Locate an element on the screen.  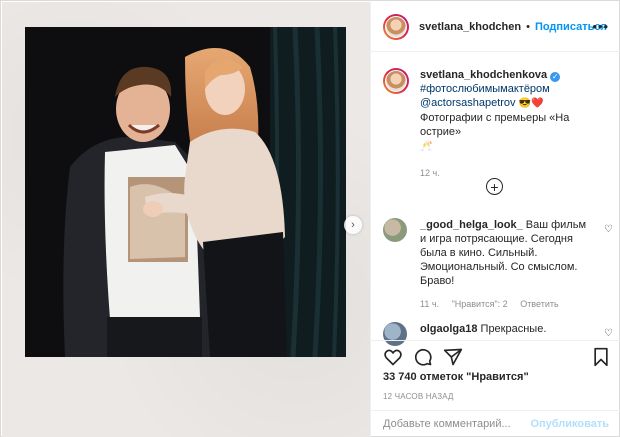
comment-time: 11 ч. is located at coordinates (429, 304).